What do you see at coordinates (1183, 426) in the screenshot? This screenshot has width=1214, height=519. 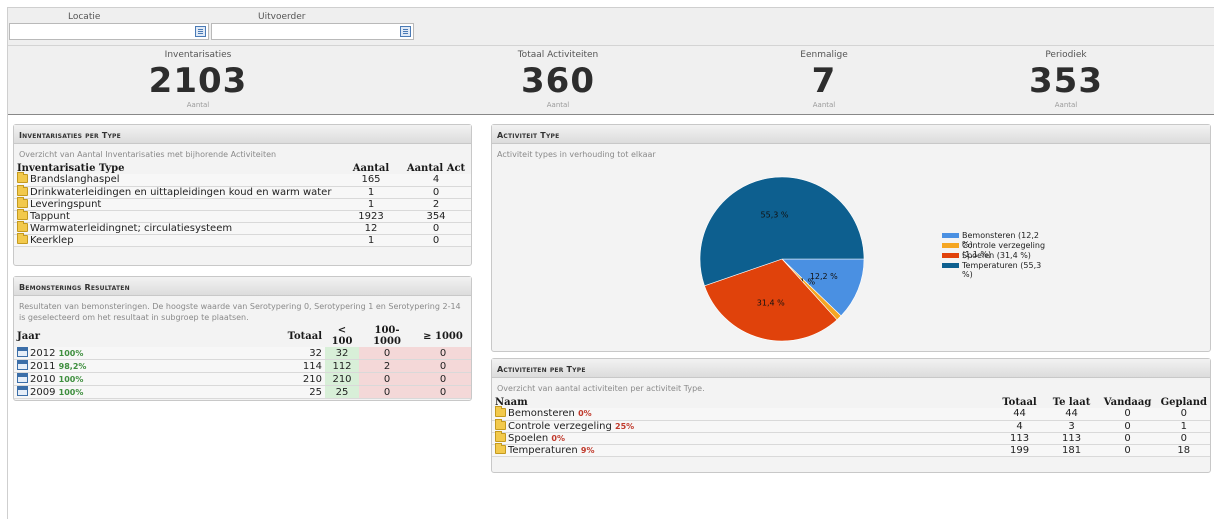 I see `row-planned: 1` at bounding box center [1183, 426].